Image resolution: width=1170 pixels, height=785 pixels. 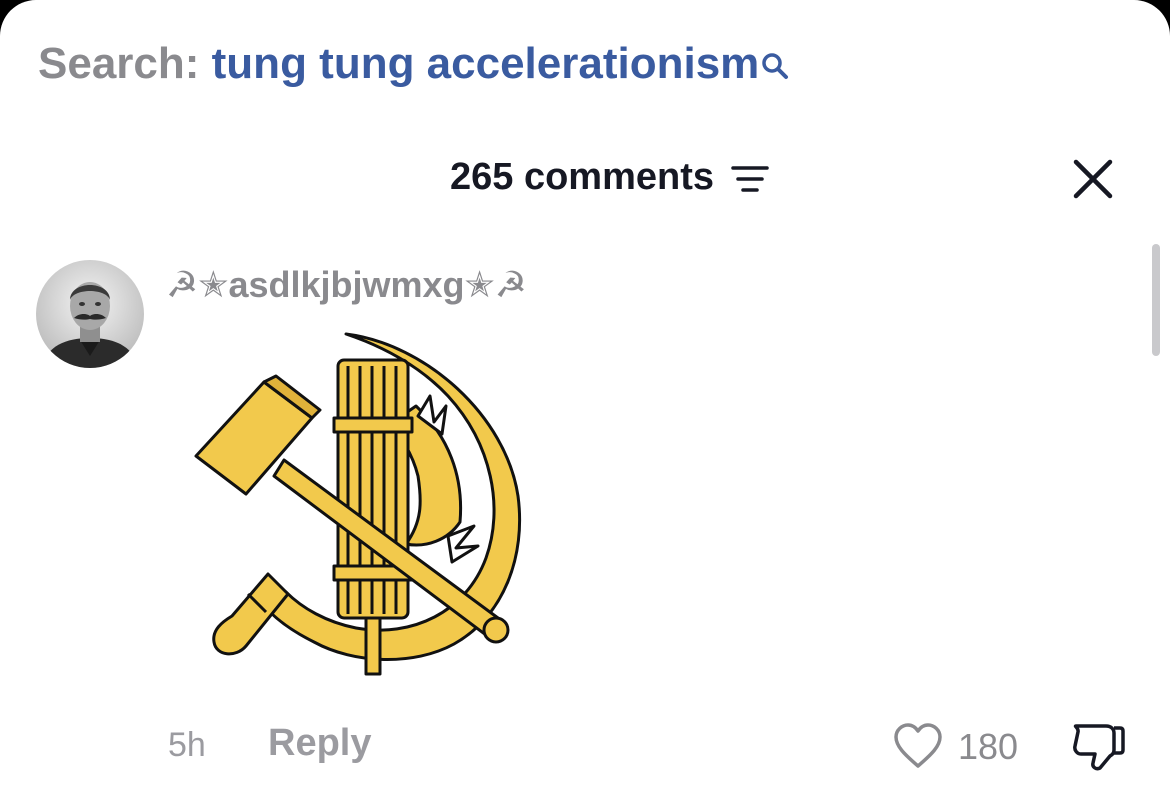 What do you see at coordinates (319, 743) in the screenshot?
I see `reply-button: Reply` at bounding box center [319, 743].